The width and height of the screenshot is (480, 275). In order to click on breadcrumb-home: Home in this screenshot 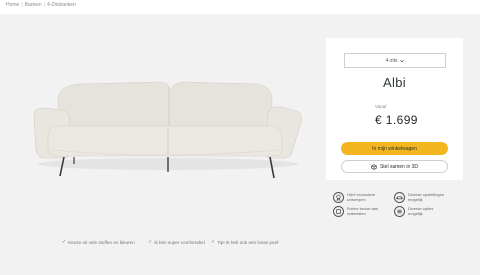, I will do `click(12, 5)`.